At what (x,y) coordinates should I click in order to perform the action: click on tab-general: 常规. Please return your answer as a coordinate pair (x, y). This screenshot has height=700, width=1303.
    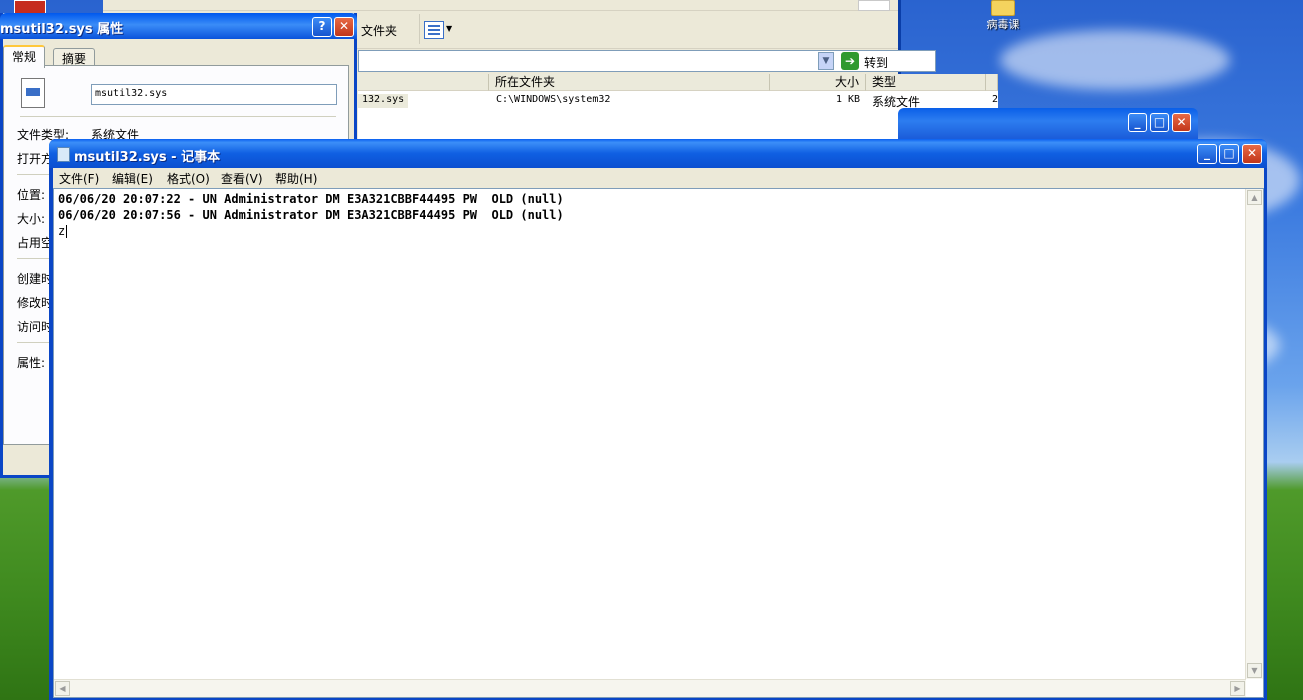
    Looking at the image, I should click on (24, 56).